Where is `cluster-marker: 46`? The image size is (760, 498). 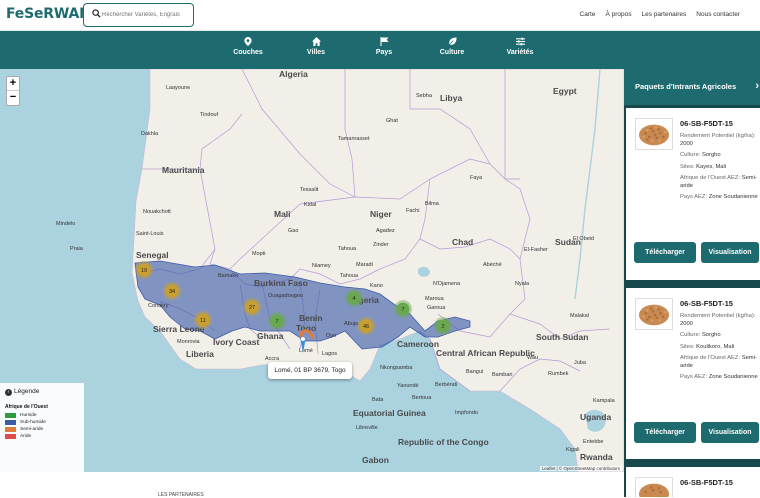 cluster-marker: 46 is located at coordinates (366, 326).